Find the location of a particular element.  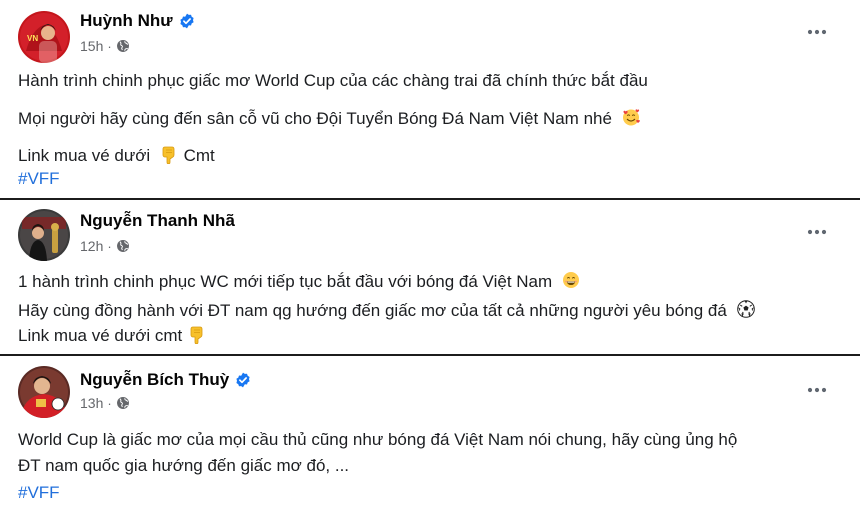

post-text-line: Link mua vé dưới Cmt is located at coordinates (116, 155).